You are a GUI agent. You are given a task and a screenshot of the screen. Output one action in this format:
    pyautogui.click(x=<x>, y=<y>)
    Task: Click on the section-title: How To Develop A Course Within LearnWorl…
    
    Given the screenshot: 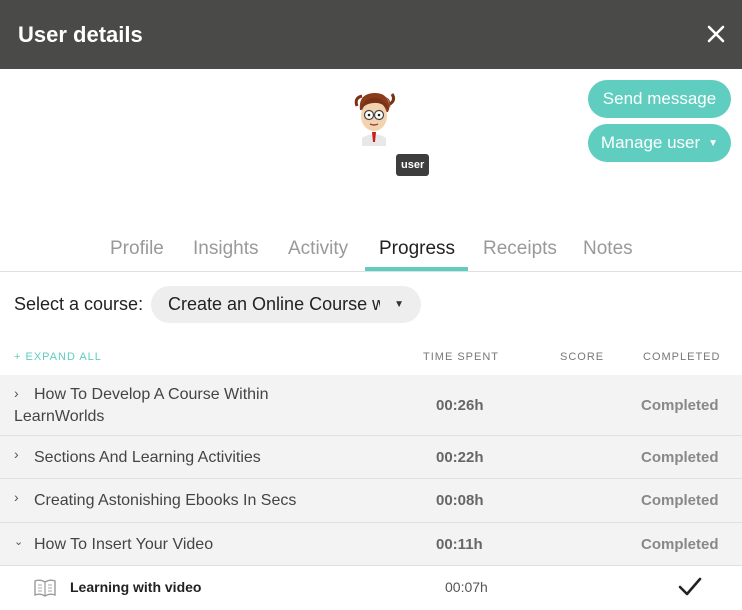 What is the action you would take?
    pyautogui.click(x=141, y=405)
    